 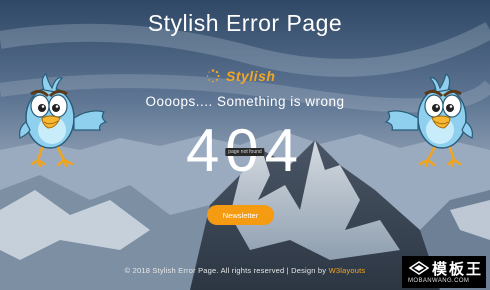 I want to click on brand-name: Stylish, so click(x=251, y=76).